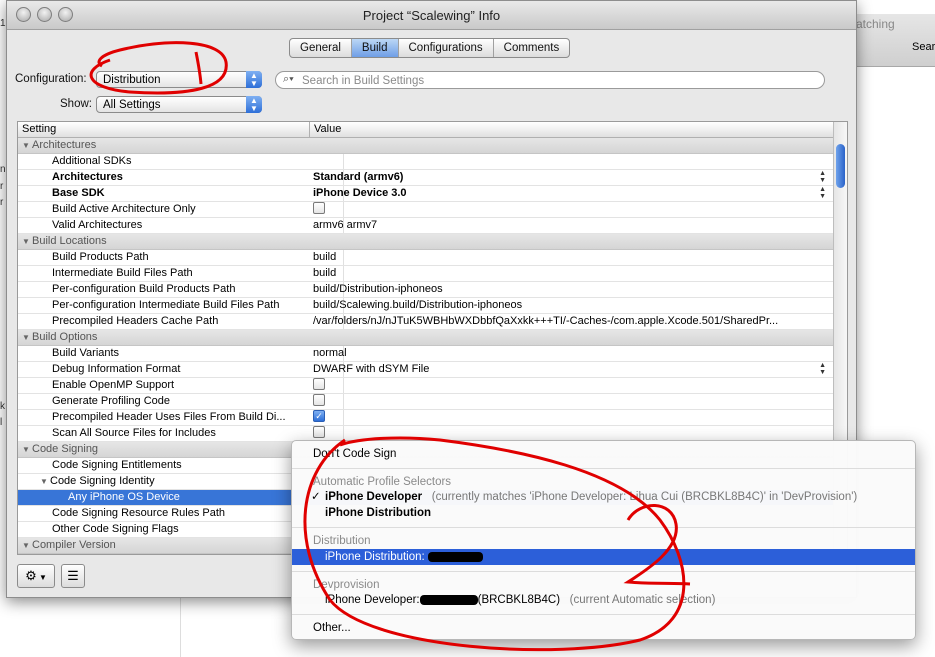  I want to click on menu-header-automatic: Automatic Profile Selectors, so click(382, 482).